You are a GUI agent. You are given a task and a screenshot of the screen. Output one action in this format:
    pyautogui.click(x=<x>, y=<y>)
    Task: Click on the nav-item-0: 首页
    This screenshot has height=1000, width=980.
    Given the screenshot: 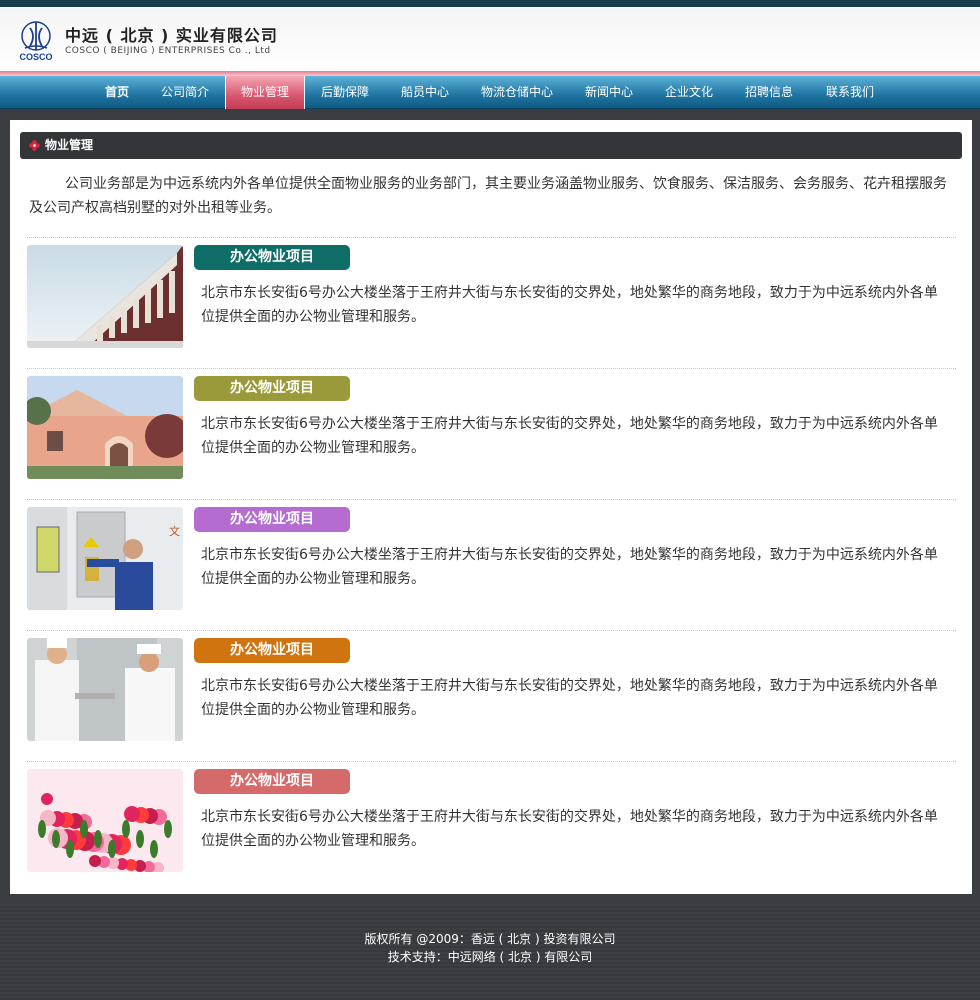 What is the action you would take?
    pyautogui.click(x=117, y=92)
    